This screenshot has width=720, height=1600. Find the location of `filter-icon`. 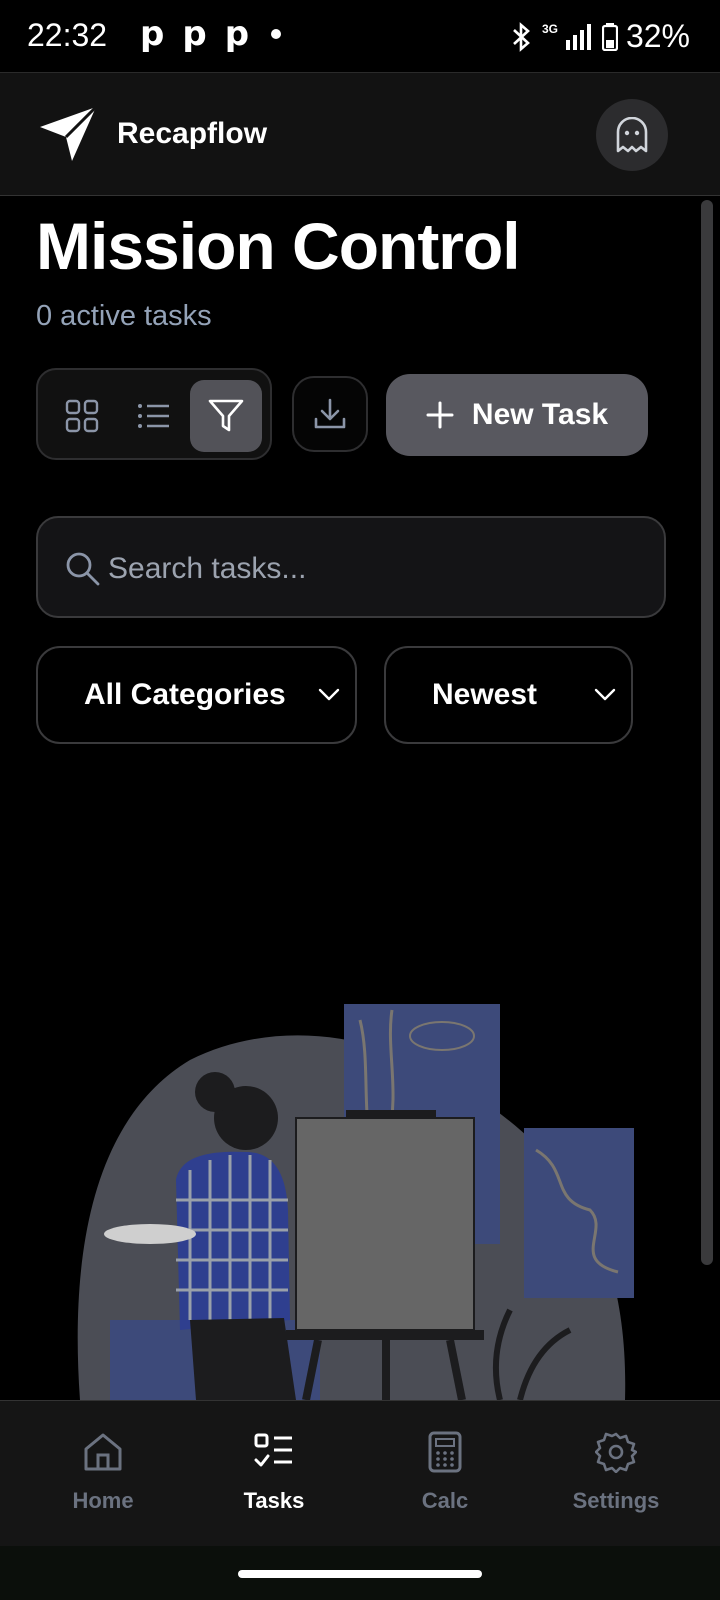

filter-icon is located at coordinates (226, 415).